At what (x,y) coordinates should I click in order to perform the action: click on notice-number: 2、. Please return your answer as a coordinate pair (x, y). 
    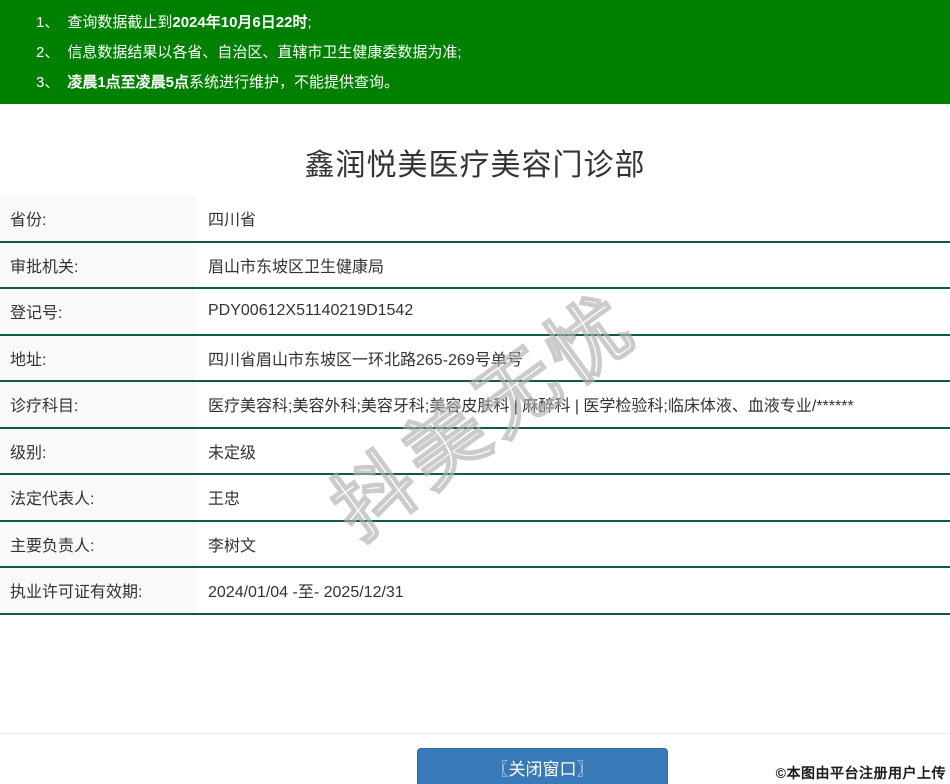
    Looking at the image, I should click on (48, 52).